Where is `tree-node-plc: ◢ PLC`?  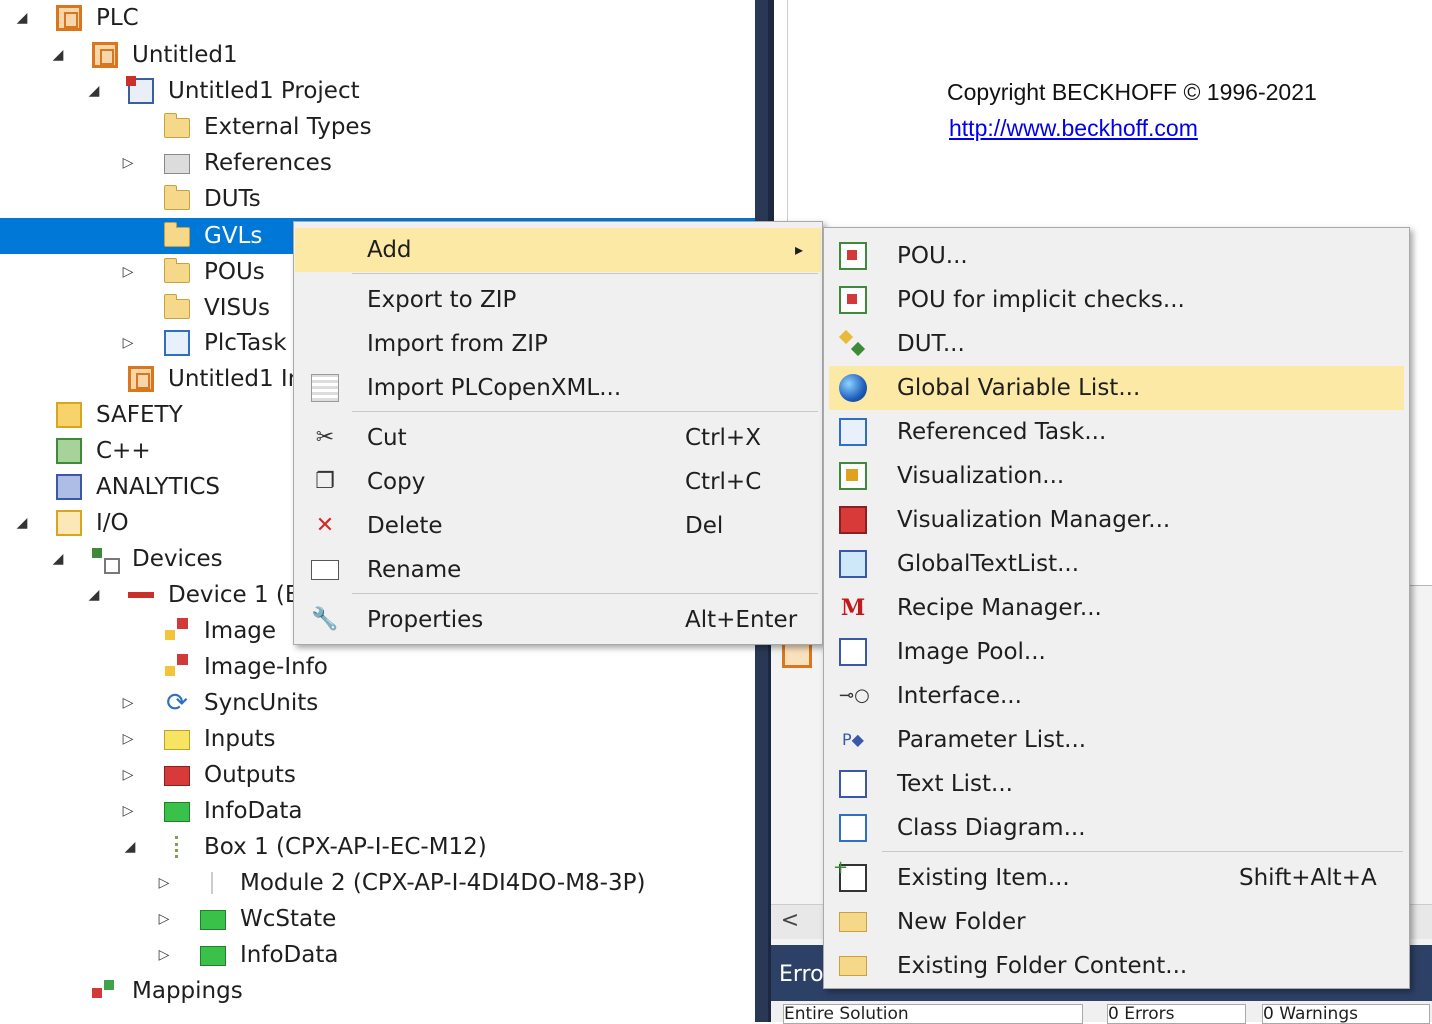
tree-node-plc: ◢ PLC is located at coordinates (377, 18).